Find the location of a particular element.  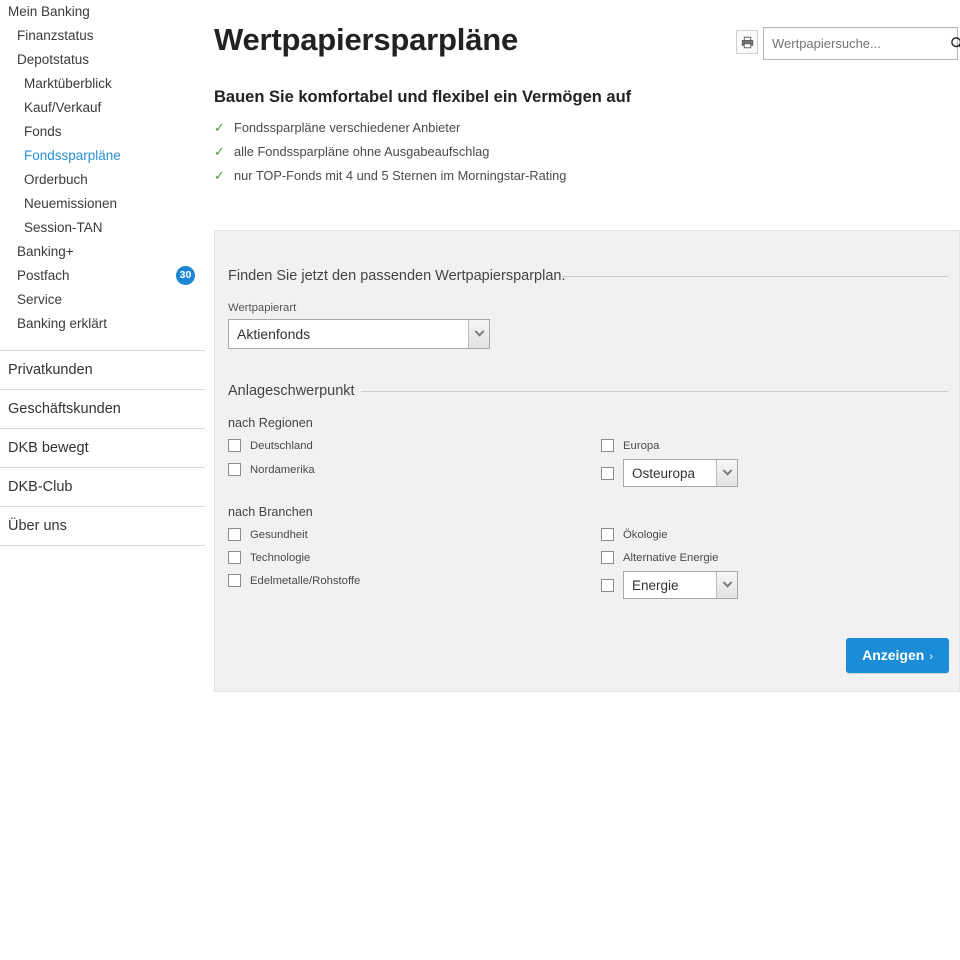

sidebar-section-label: Privatkunden is located at coordinates (50, 370).